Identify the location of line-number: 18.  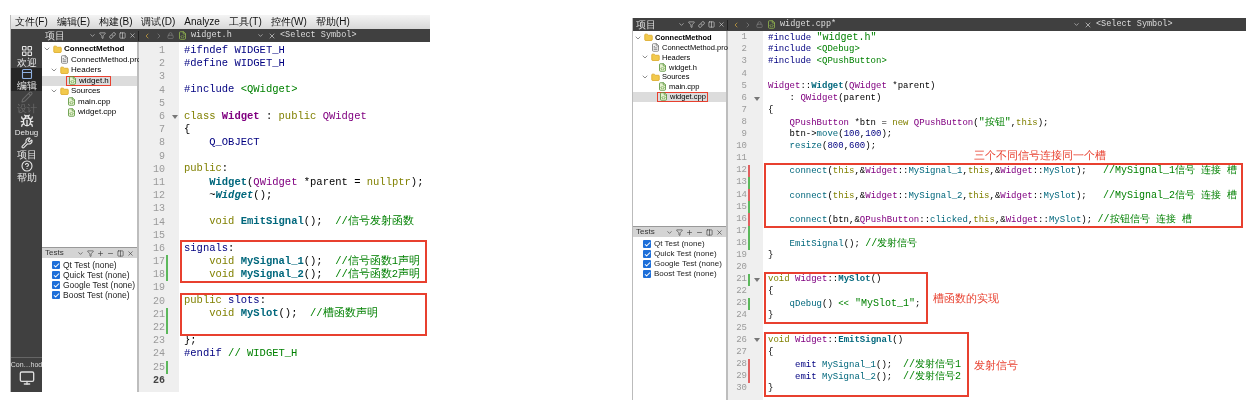
(158, 275).